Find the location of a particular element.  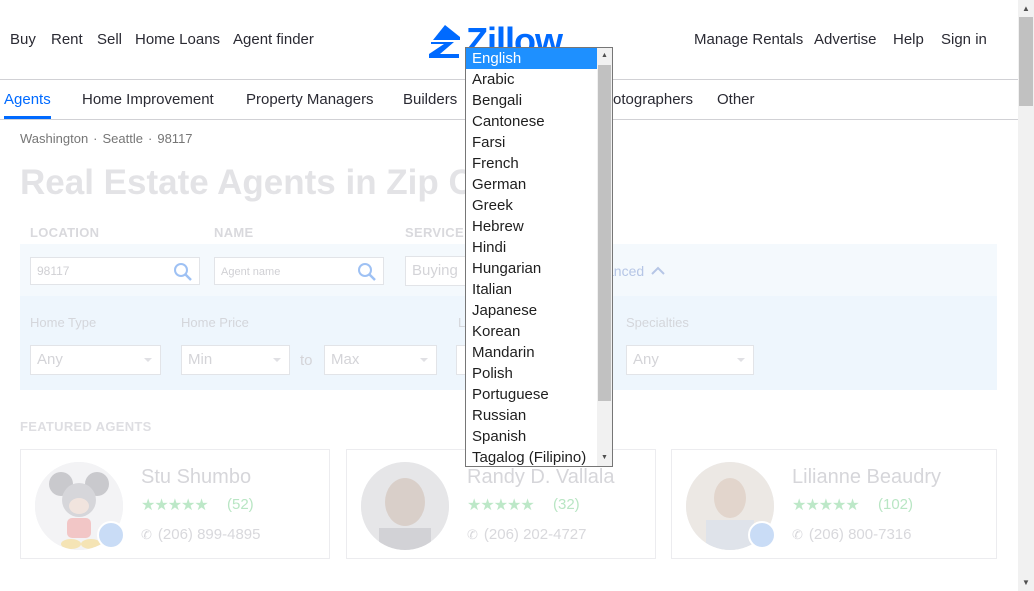

language-option: Cantonese is located at coordinates (531, 121).